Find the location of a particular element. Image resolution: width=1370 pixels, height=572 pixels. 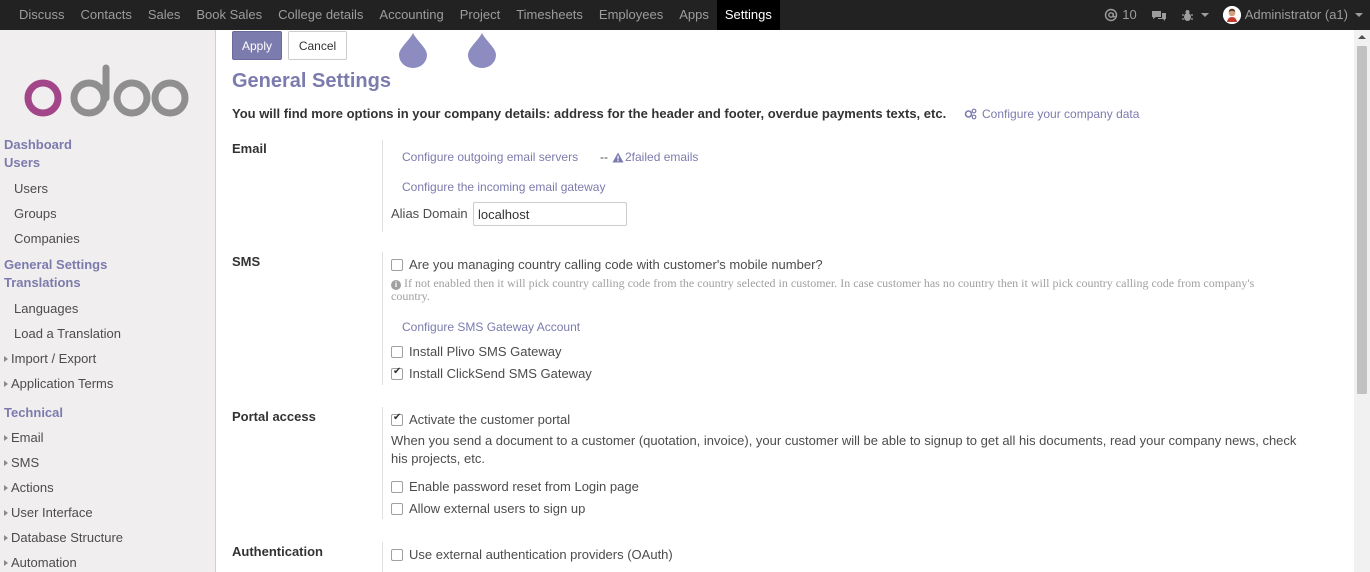

user-menu: Administrator (a1) is located at coordinates (1293, 15).